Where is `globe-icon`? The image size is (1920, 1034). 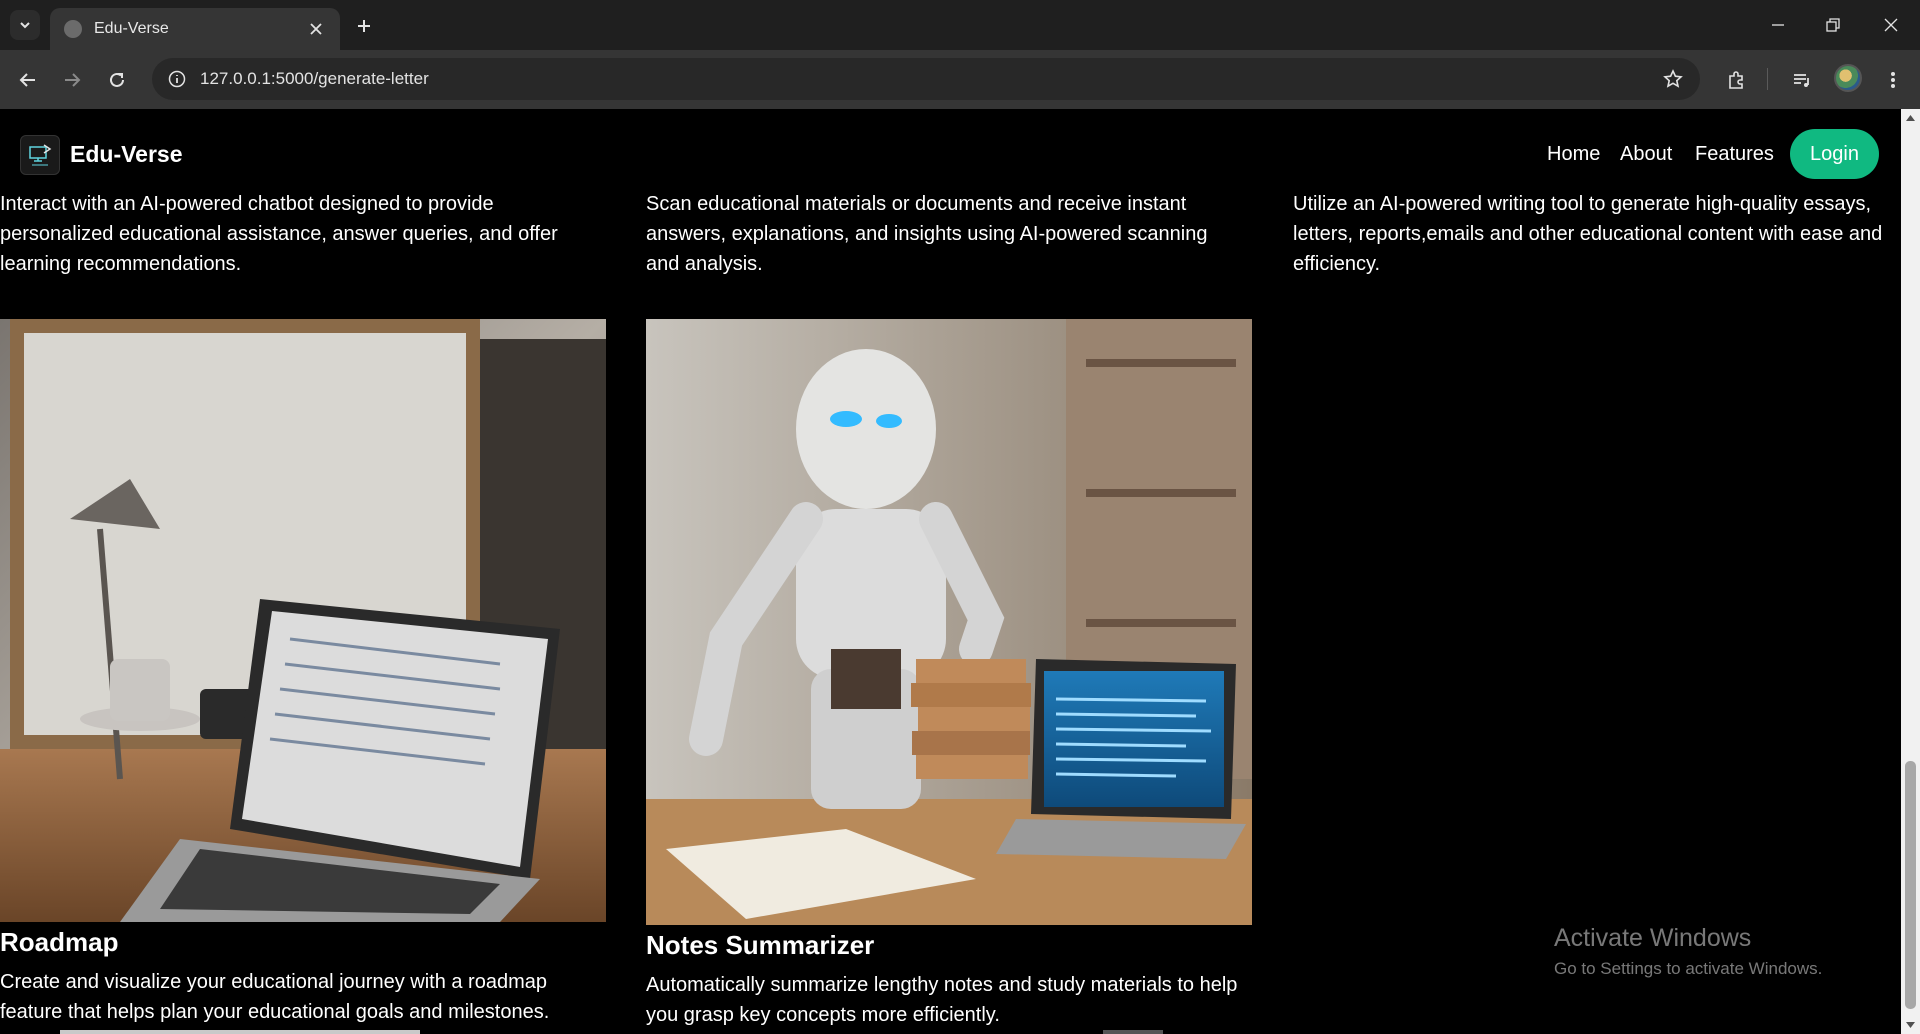
globe-icon is located at coordinates (73, 29).